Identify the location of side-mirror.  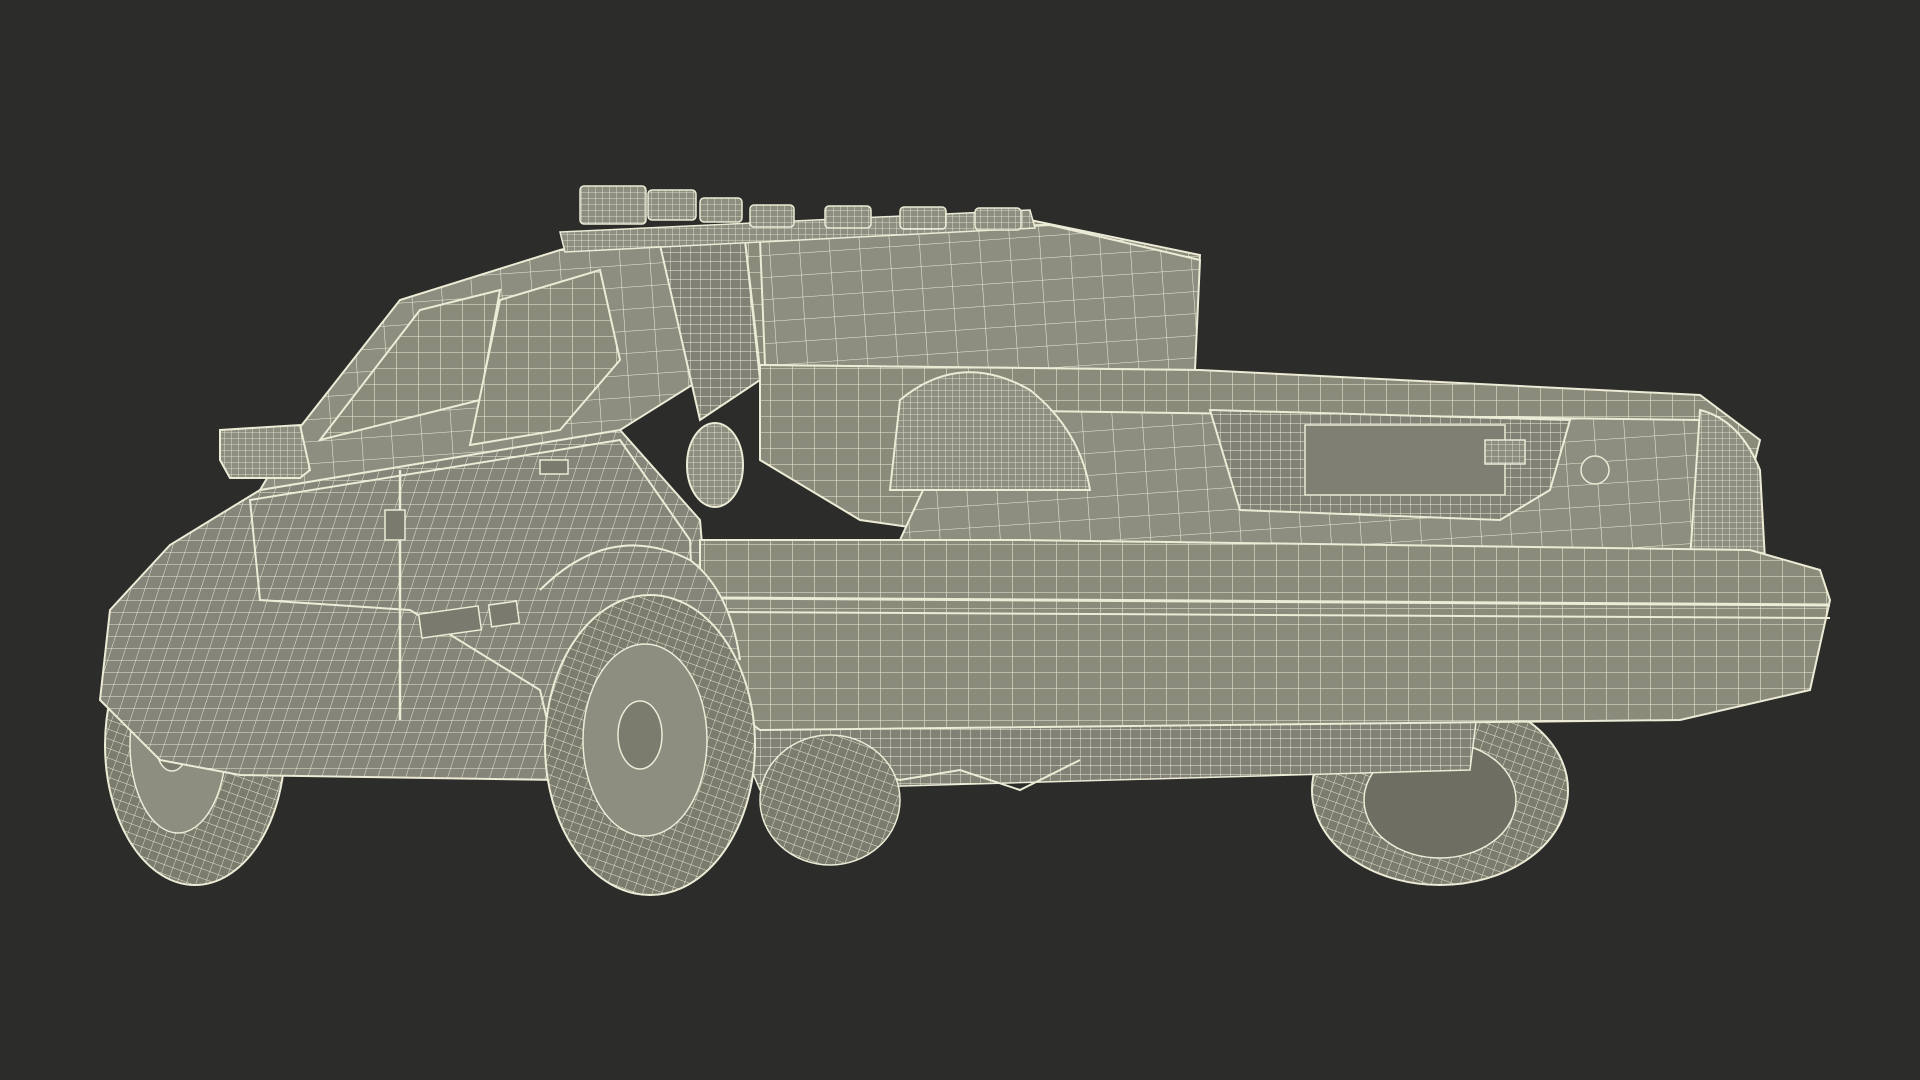
(265, 451).